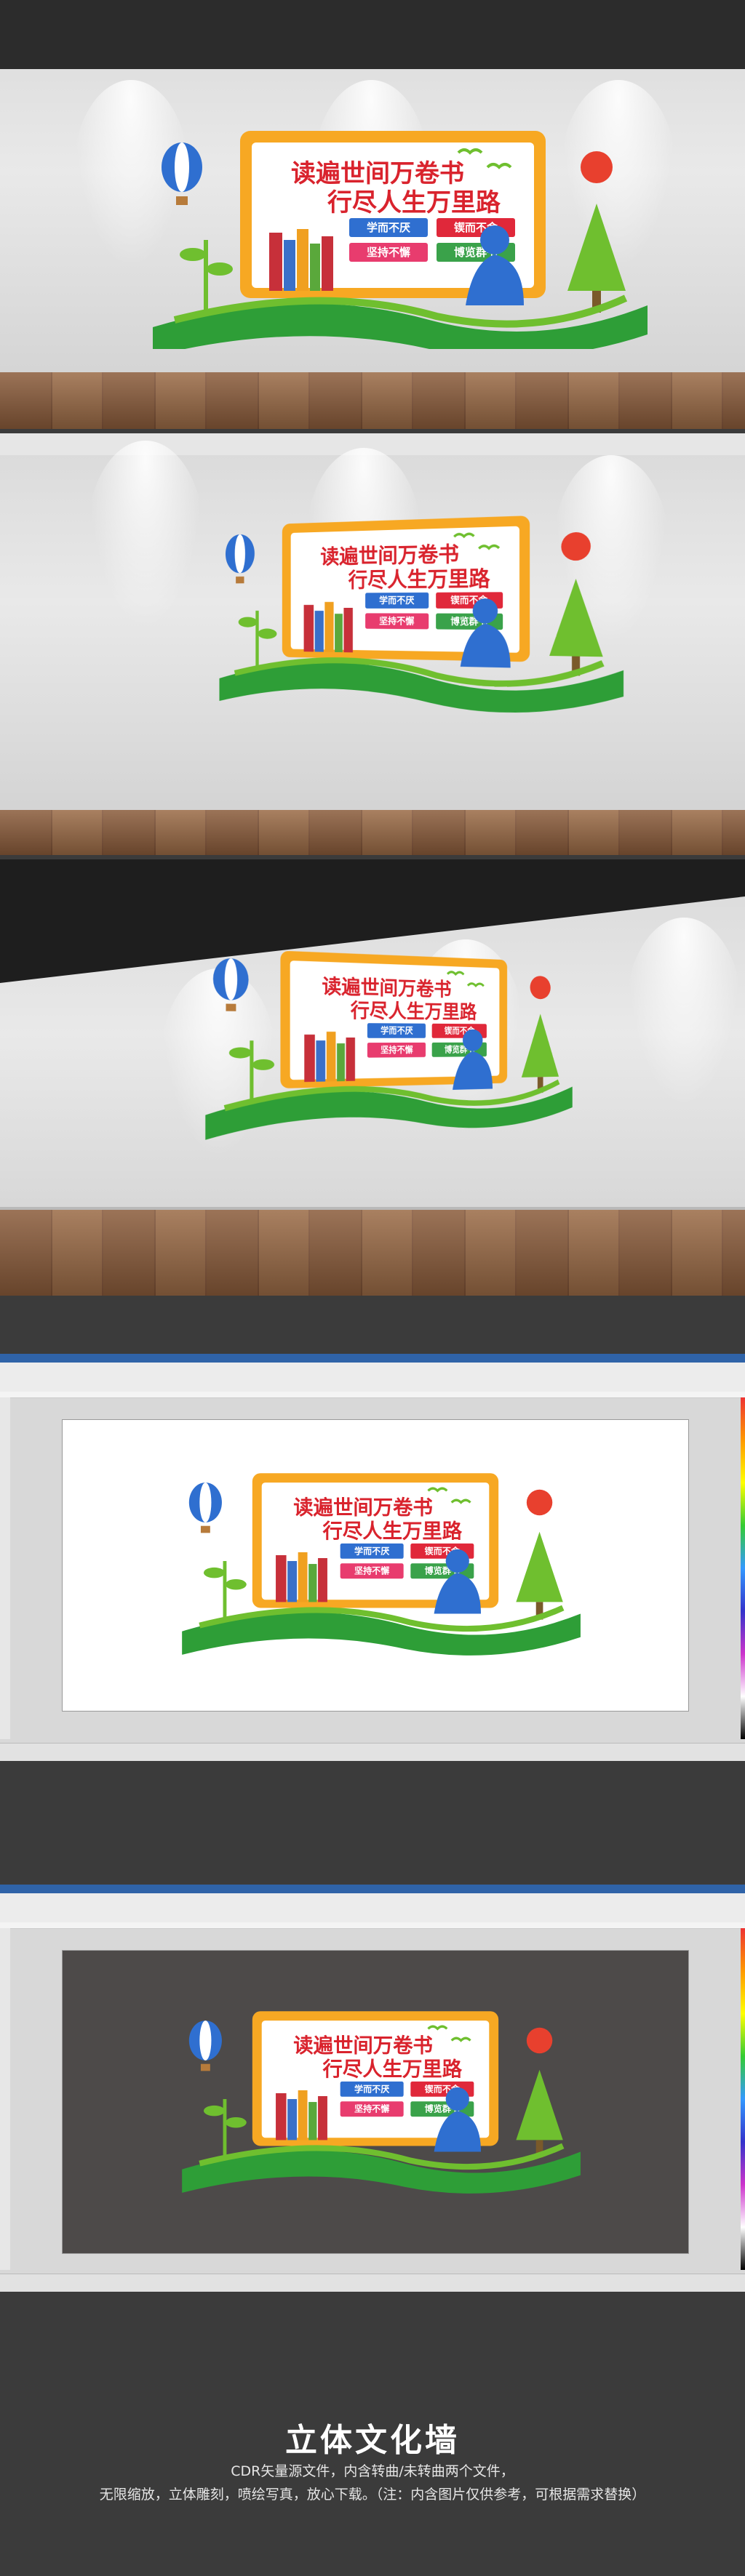  What do you see at coordinates (372, 2470) in the screenshot?
I see `footer-line-1: CDR矢量源文件，内含转曲/未转曲两个文件，` at bounding box center [372, 2470].